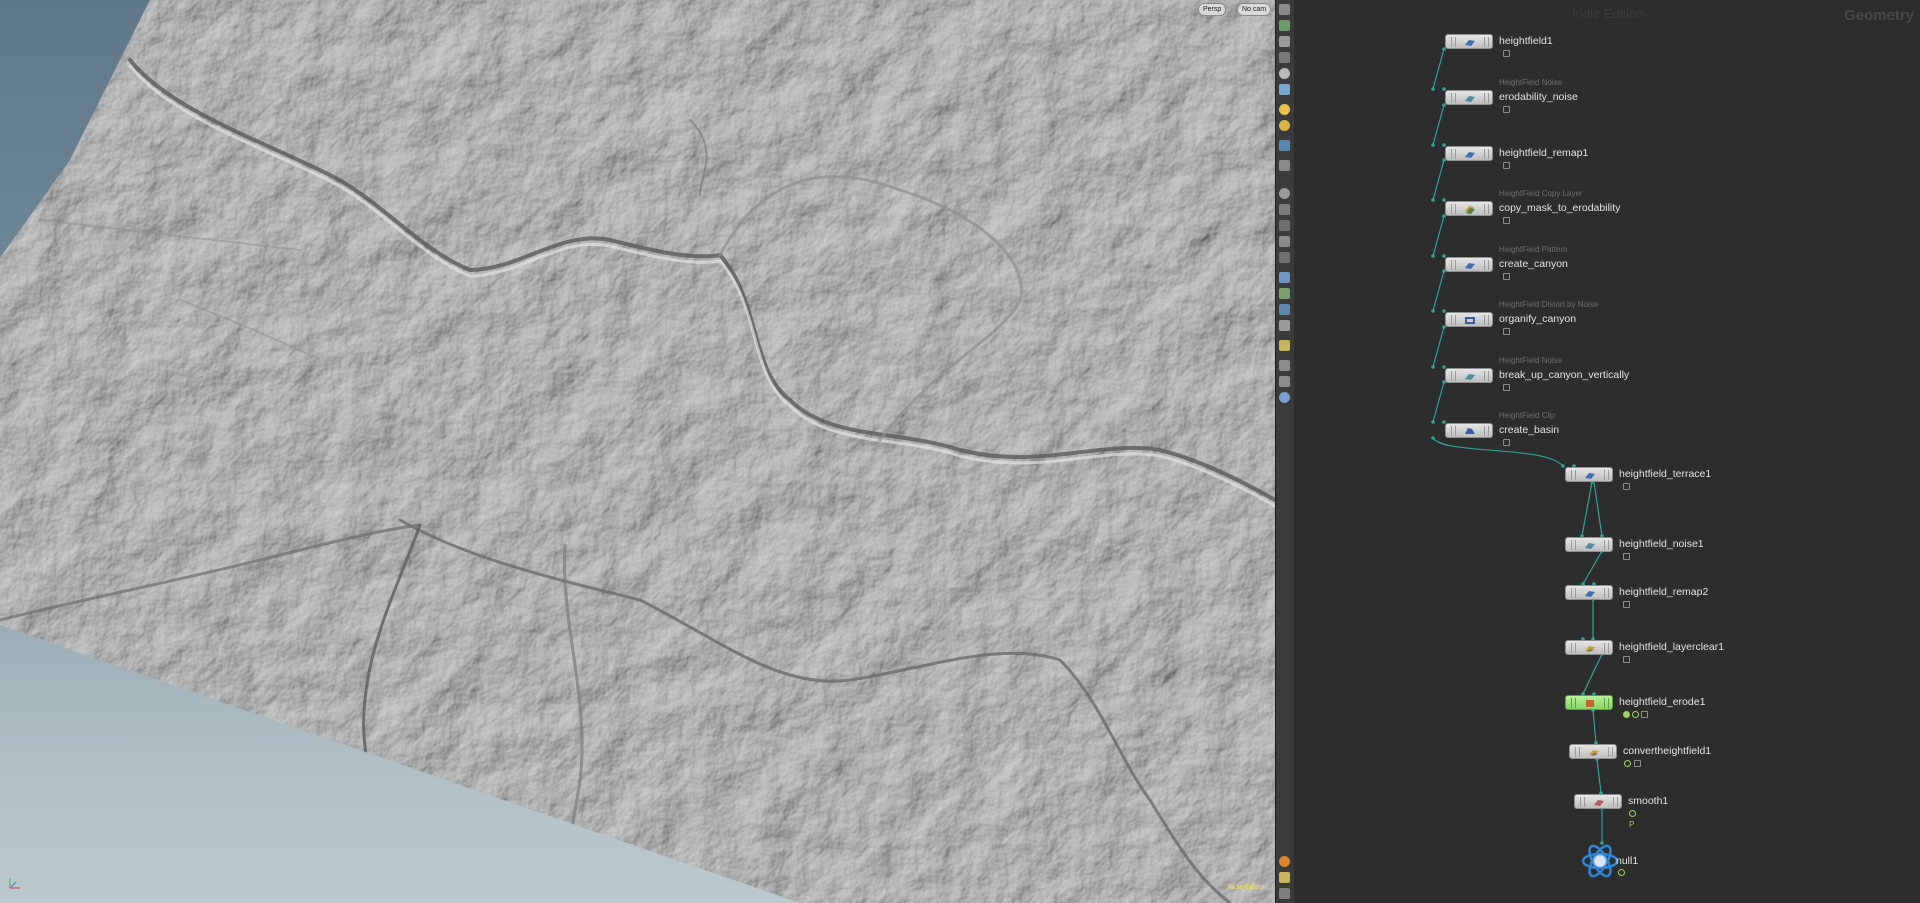 Image resolution: width=1920 pixels, height=903 pixels. I want to click on viewport-toolbar, so click(1285, 451).